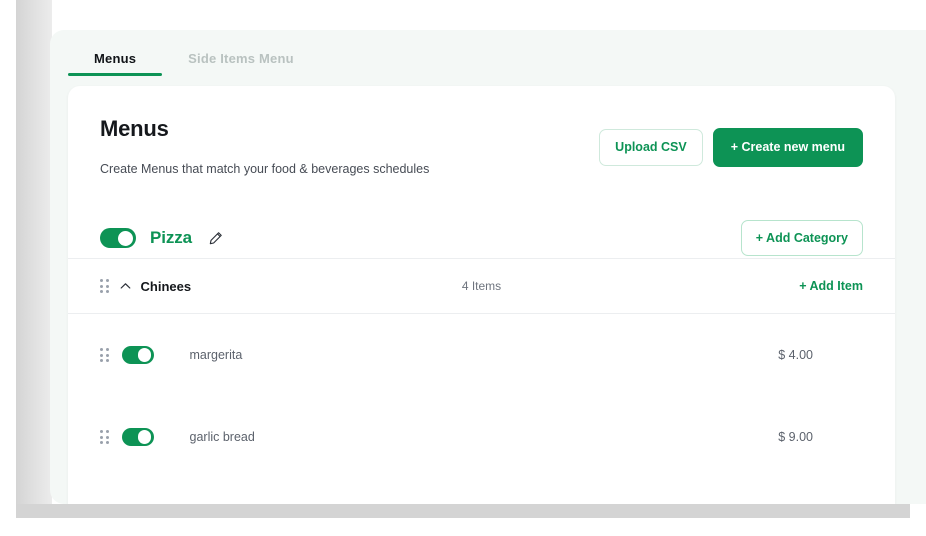  I want to click on upload-csv-button: Upload CSV, so click(651, 147).